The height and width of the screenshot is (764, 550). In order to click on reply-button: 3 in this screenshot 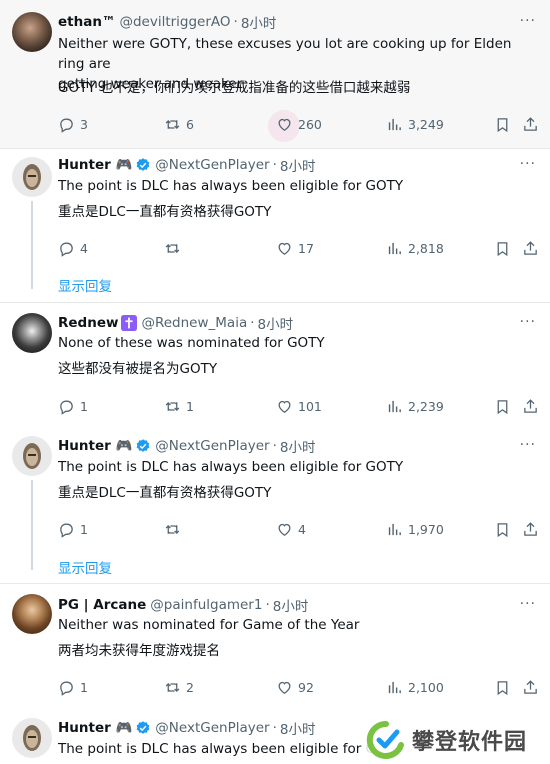, I will do `click(73, 124)`.